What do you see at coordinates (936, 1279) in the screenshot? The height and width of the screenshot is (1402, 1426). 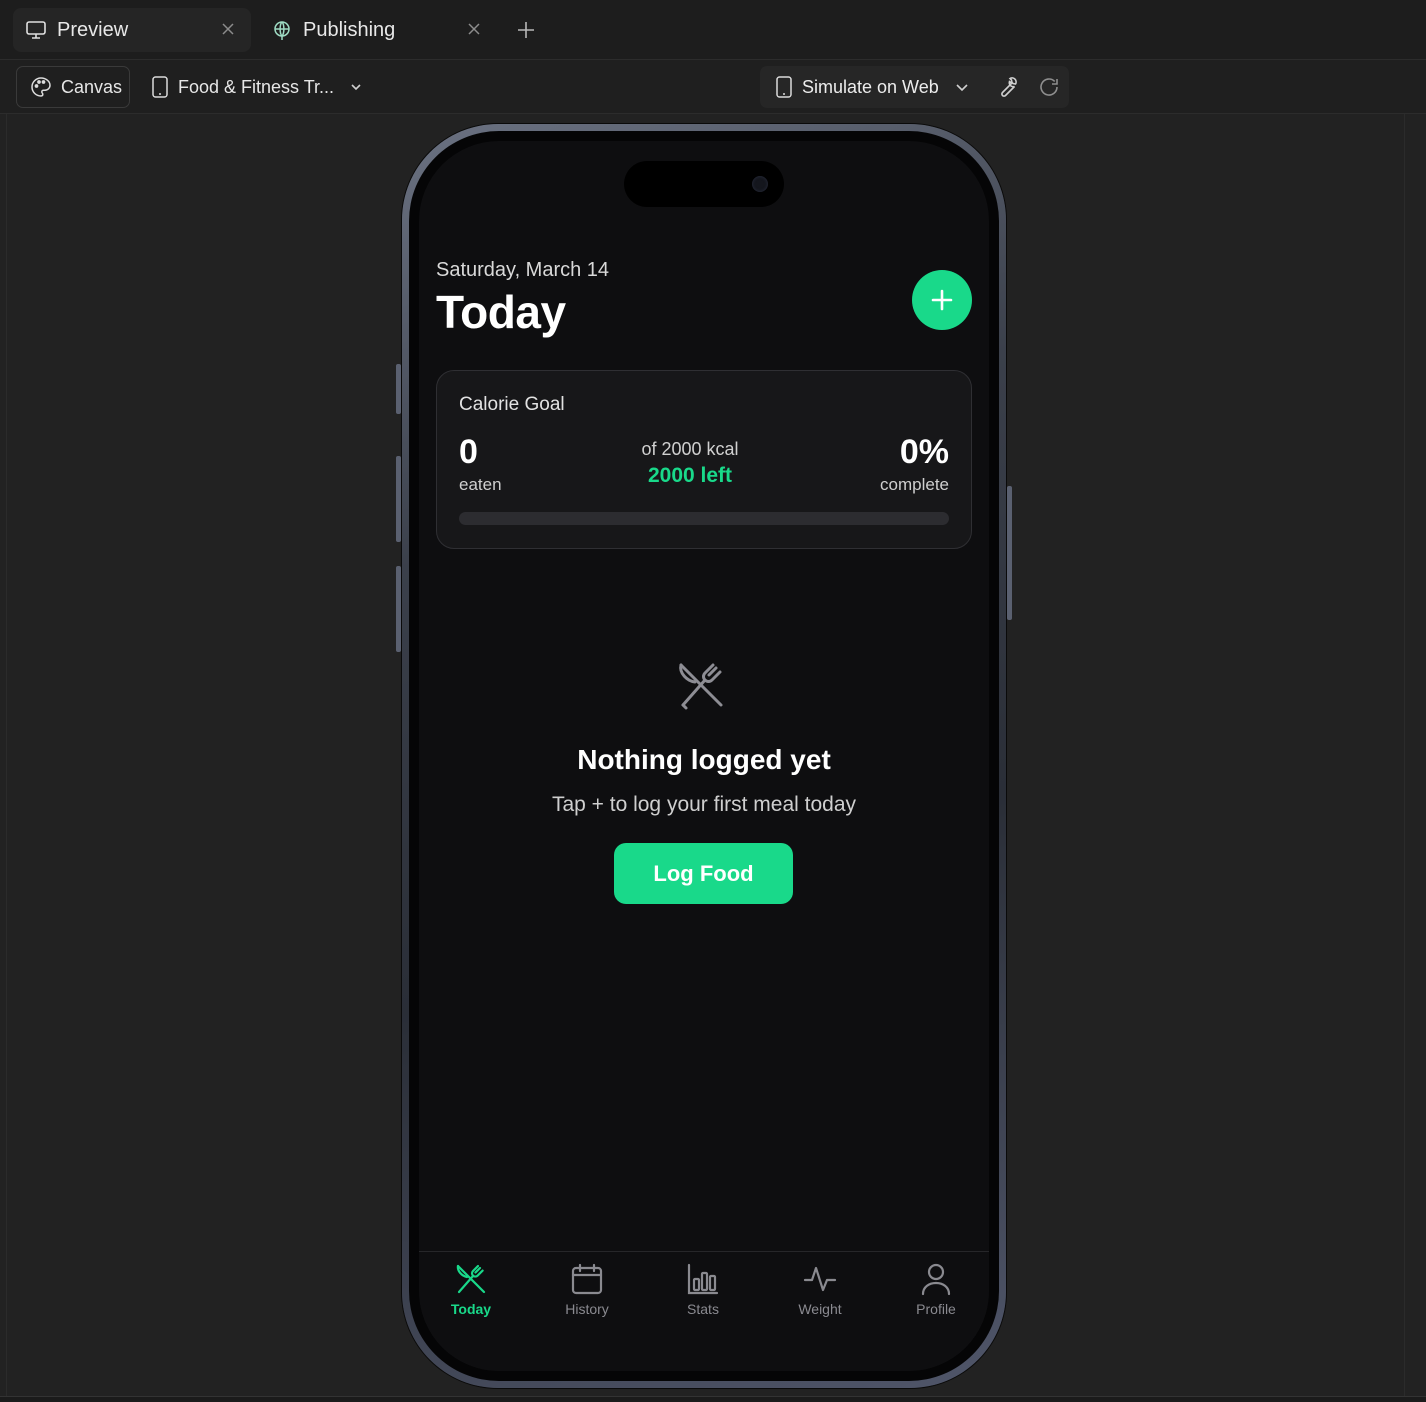 I see `user-icon` at bounding box center [936, 1279].